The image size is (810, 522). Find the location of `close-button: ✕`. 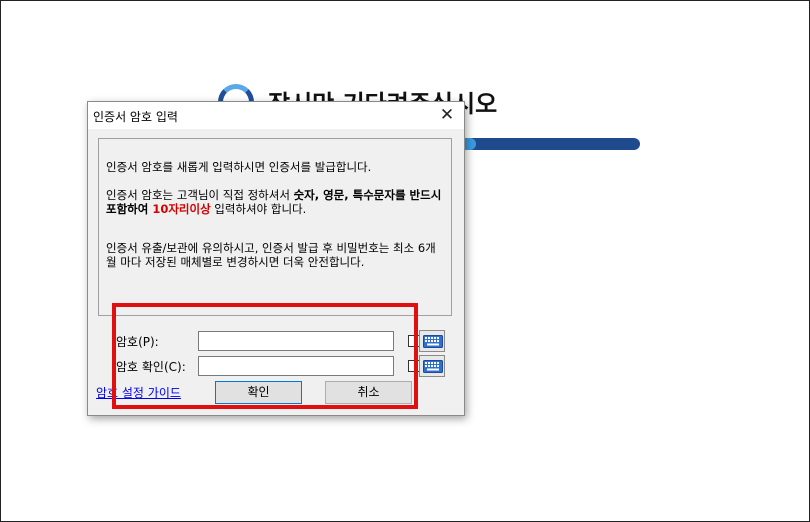

close-button: ✕ is located at coordinates (447, 115).